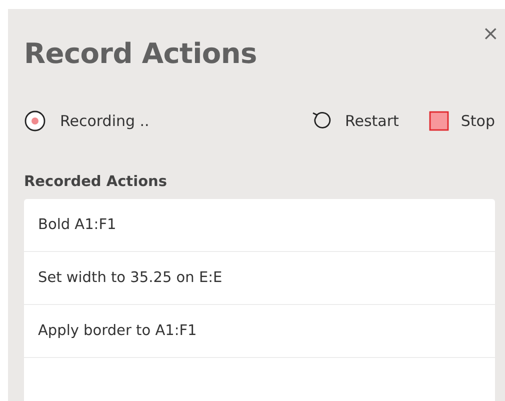 The width and height of the screenshot is (505, 401). Describe the element at coordinates (438, 121) in the screenshot. I see `stop-icon` at that location.